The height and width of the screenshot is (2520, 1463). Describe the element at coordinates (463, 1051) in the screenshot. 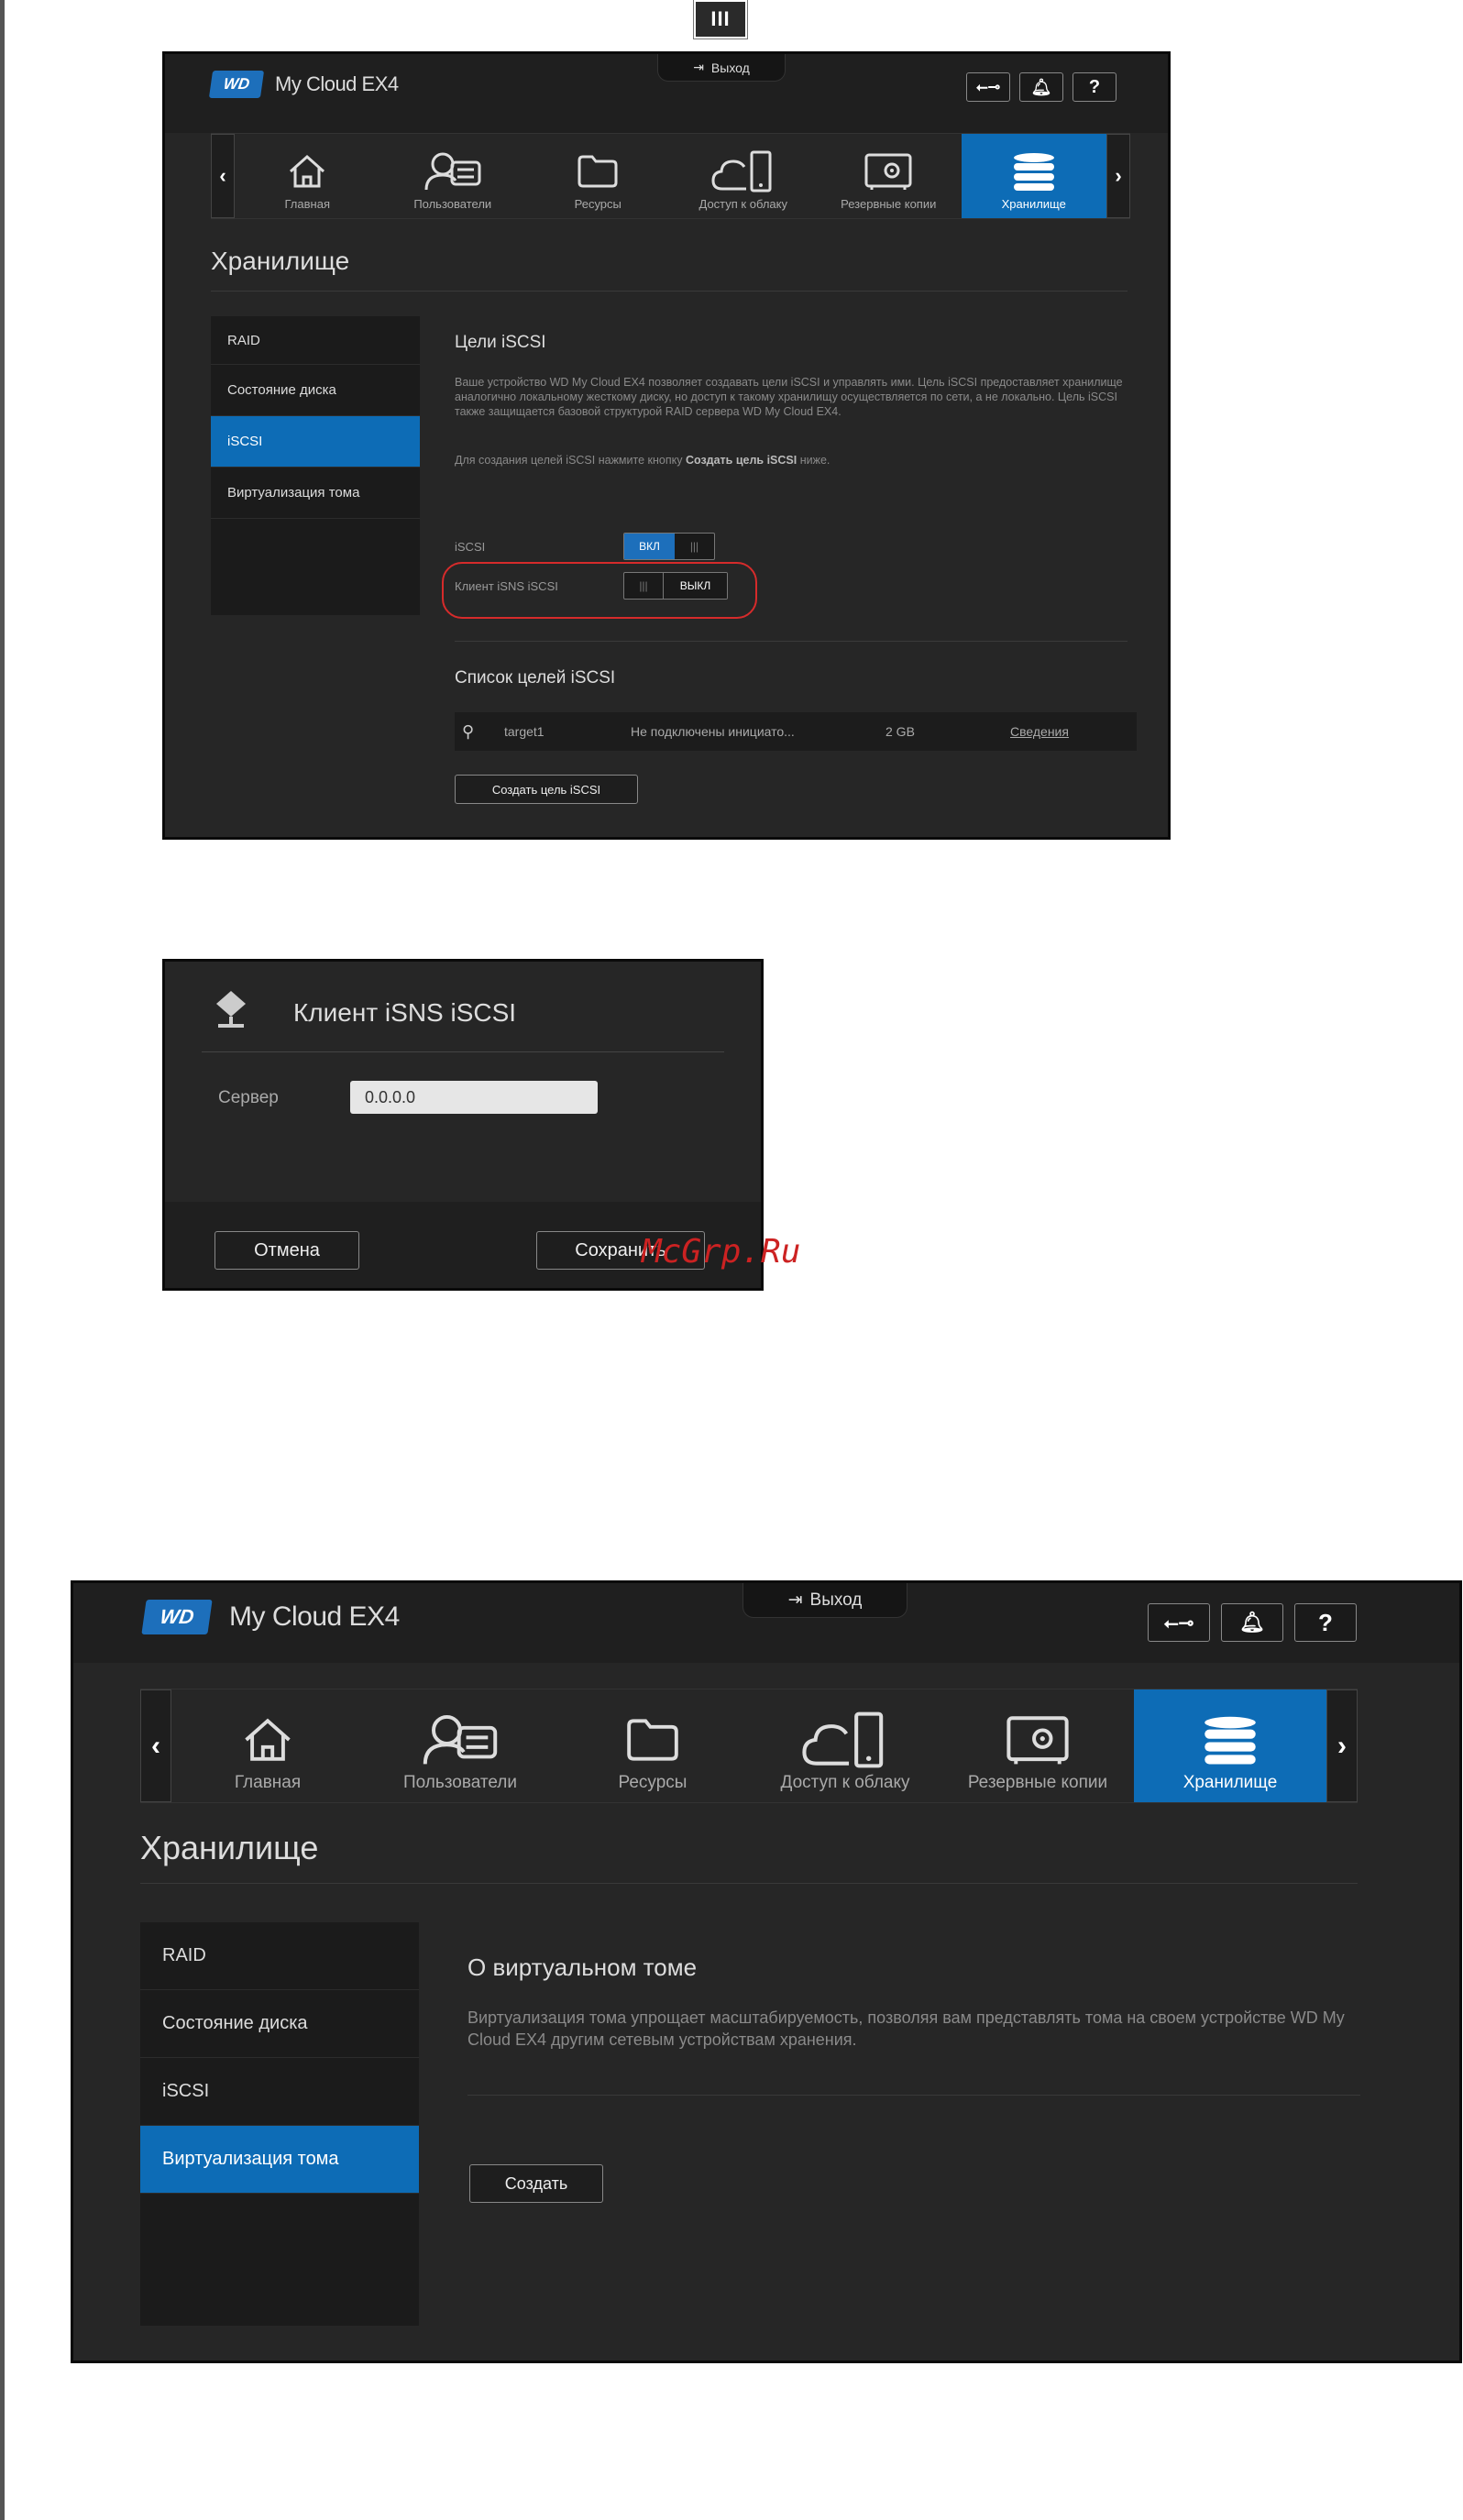

I see `dialog-title-divider` at that location.